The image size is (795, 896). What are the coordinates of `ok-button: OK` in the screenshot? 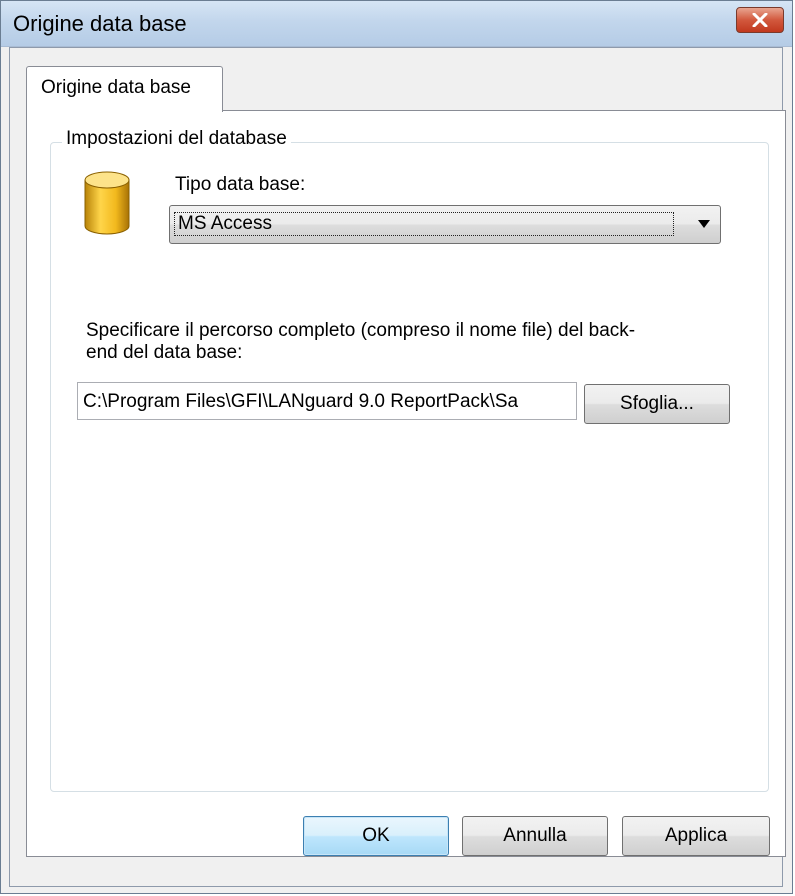 It's located at (376, 836).